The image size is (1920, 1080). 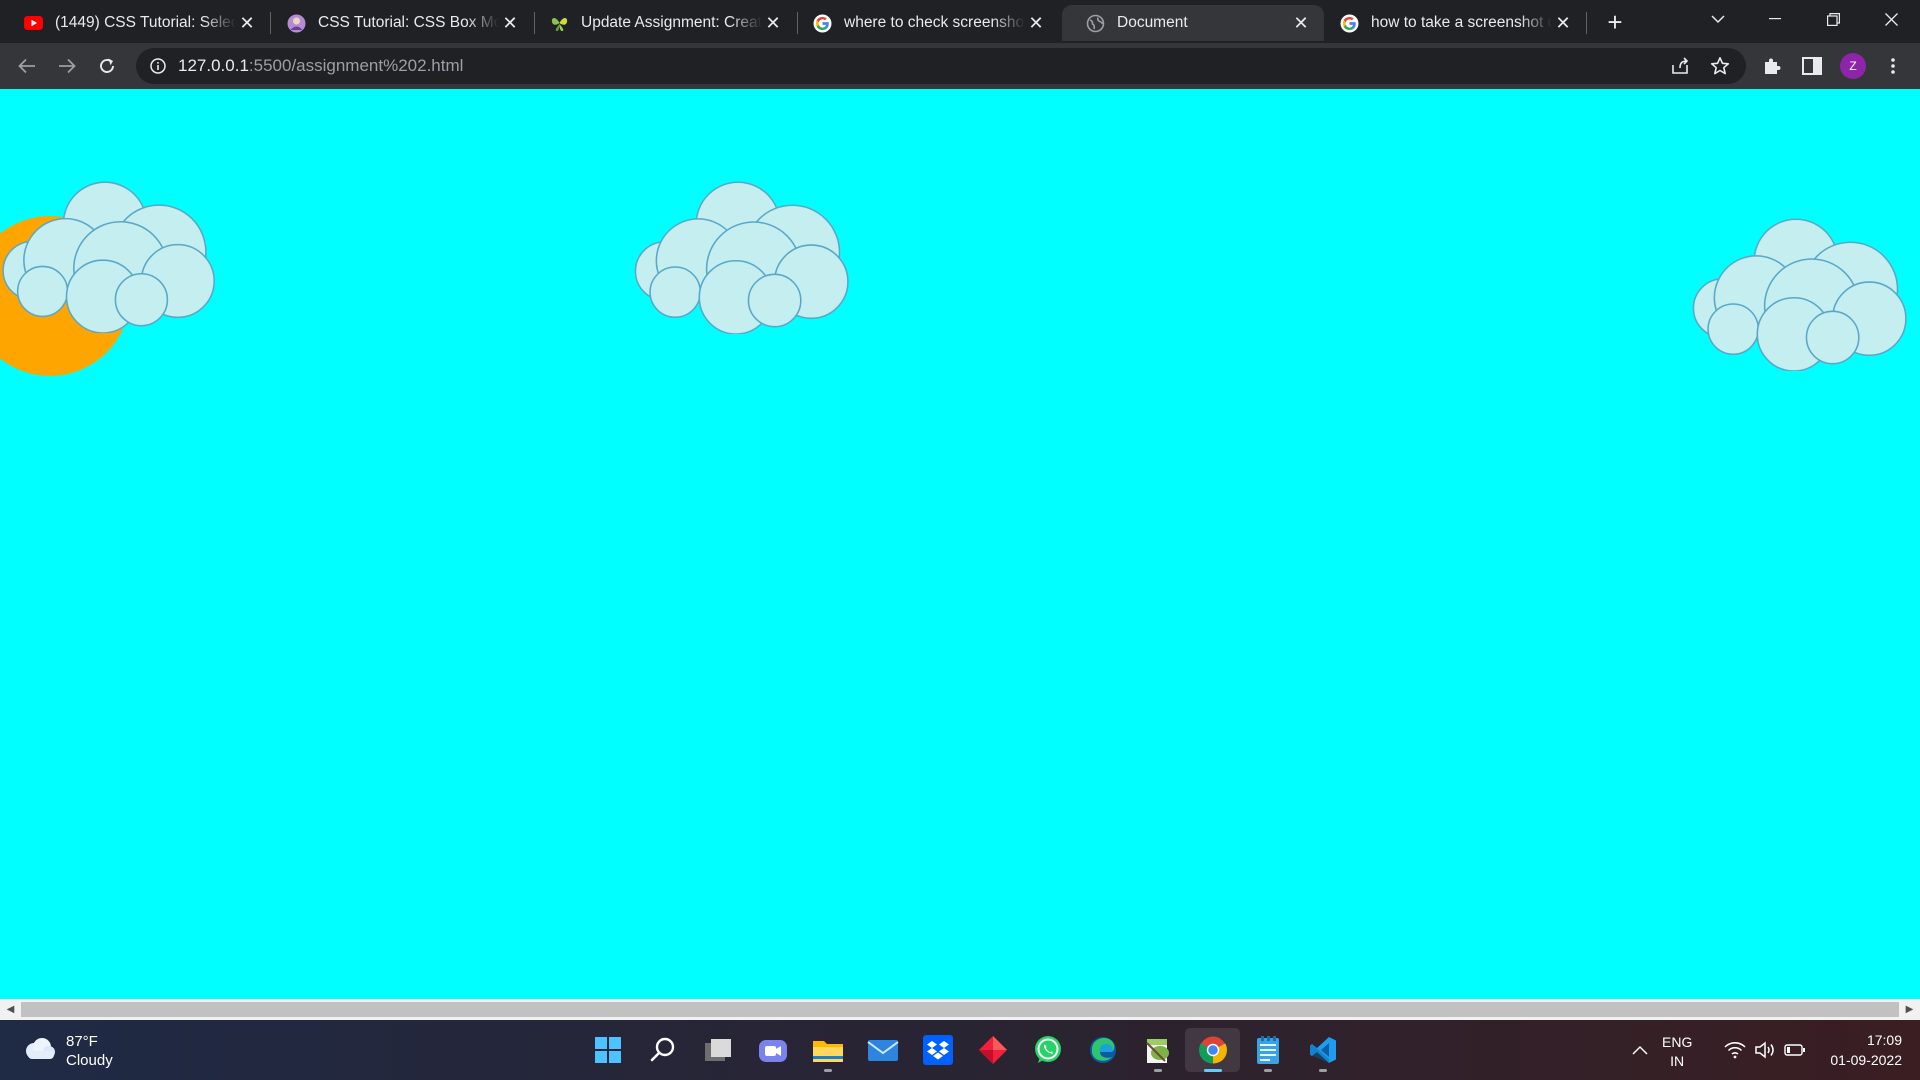 I want to click on reload-icon, so click(x=107, y=66).